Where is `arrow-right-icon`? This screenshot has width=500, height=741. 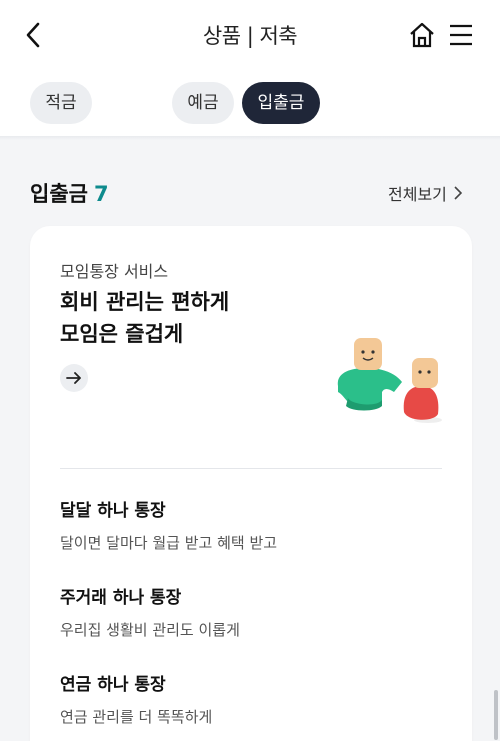 arrow-right-icon is located at coordinates (73, 378).